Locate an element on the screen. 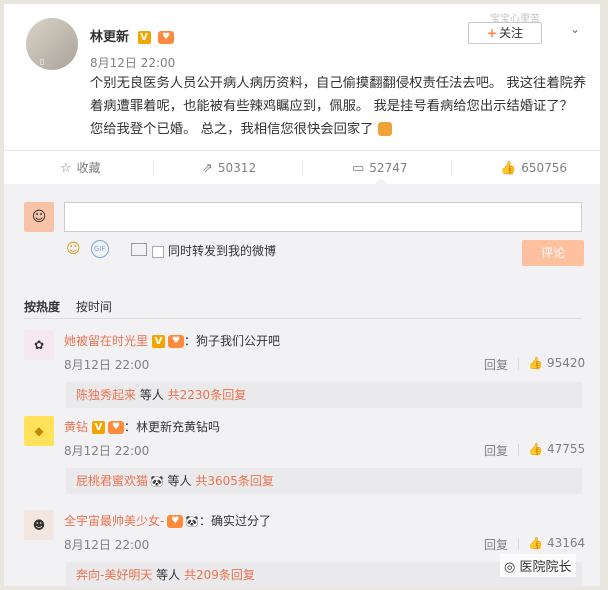  submit-comment-button: 评论 is located at coordinates (553, 253).